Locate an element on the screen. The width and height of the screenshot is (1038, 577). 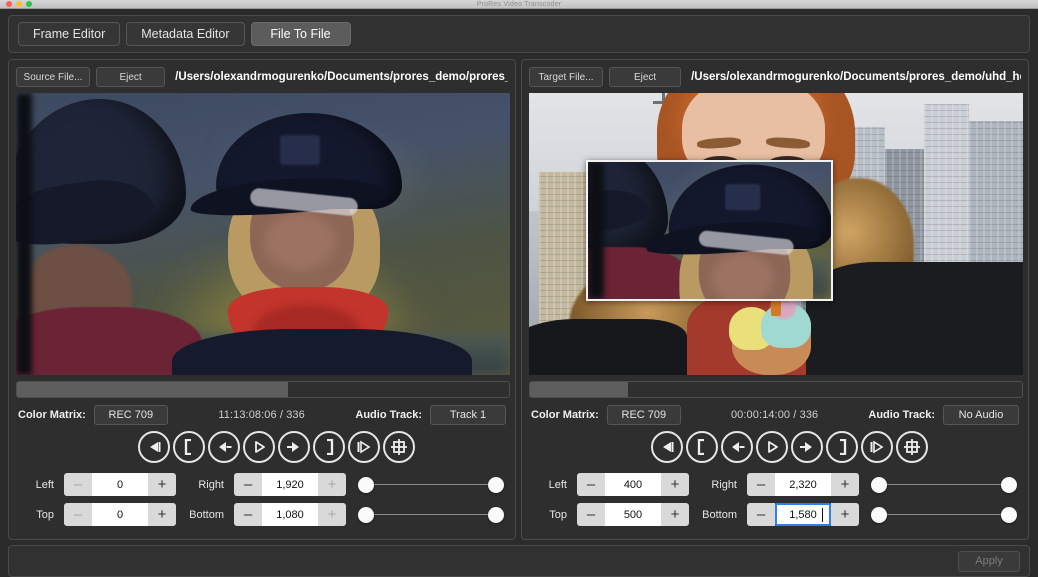
target-left-plus-button: + is located at coordinates (675, 484).